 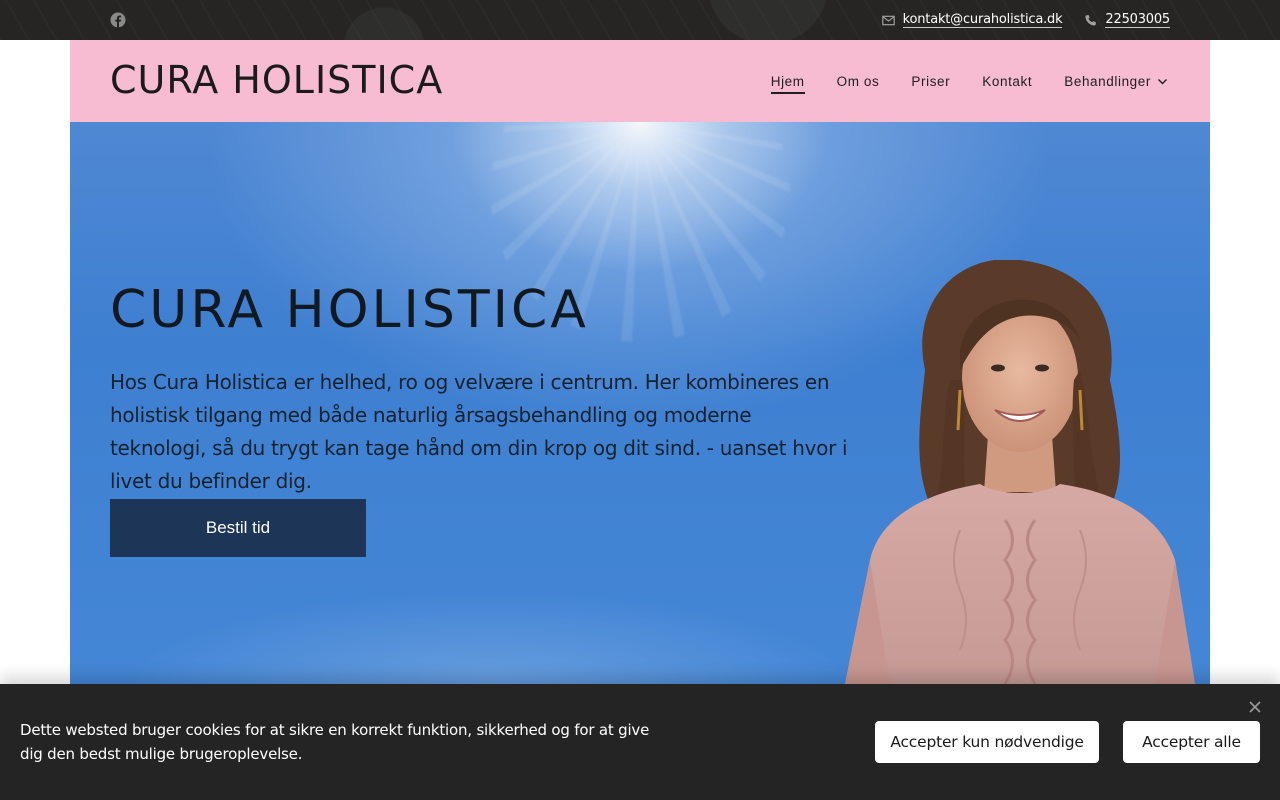 I want to click on portrait-image, so click(x=1020, y=472).